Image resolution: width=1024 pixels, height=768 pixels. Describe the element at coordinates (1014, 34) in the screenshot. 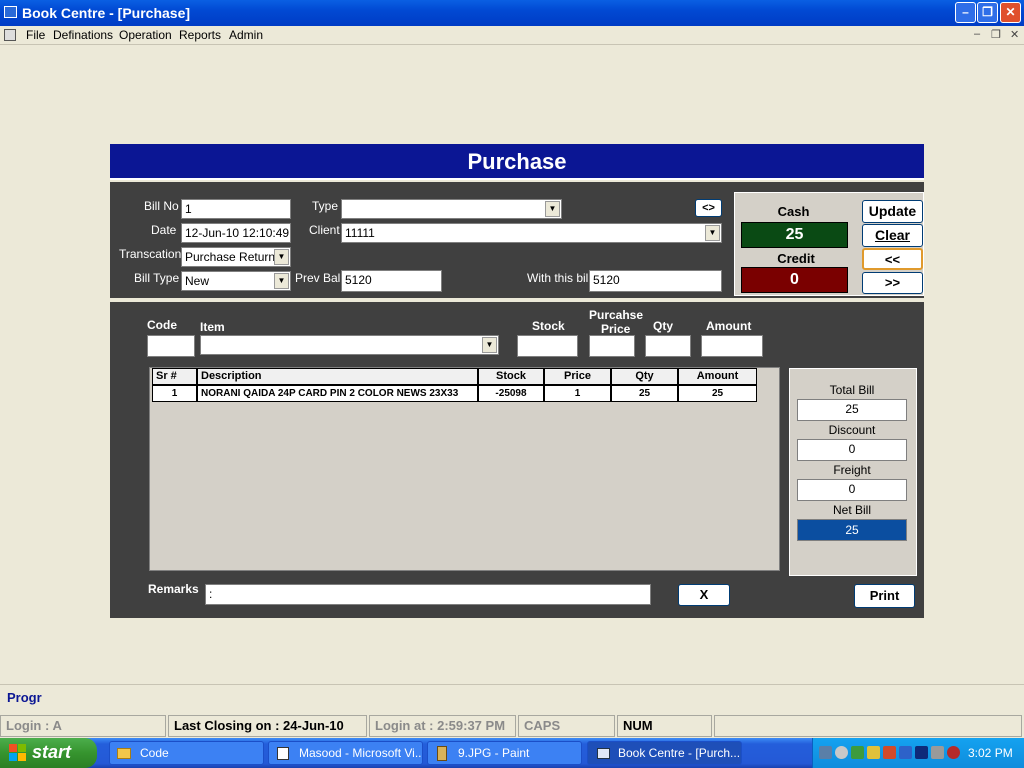

I see `mdi-close-icon: ✕` at that location.